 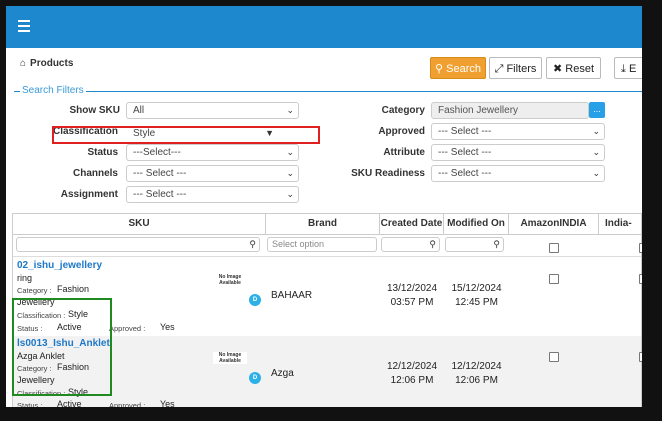 What do you see at coordinates (212, 194) in the screenshot?
I see `assignment-select: --- Select --- ⌄` at bounding box center [212, 194].